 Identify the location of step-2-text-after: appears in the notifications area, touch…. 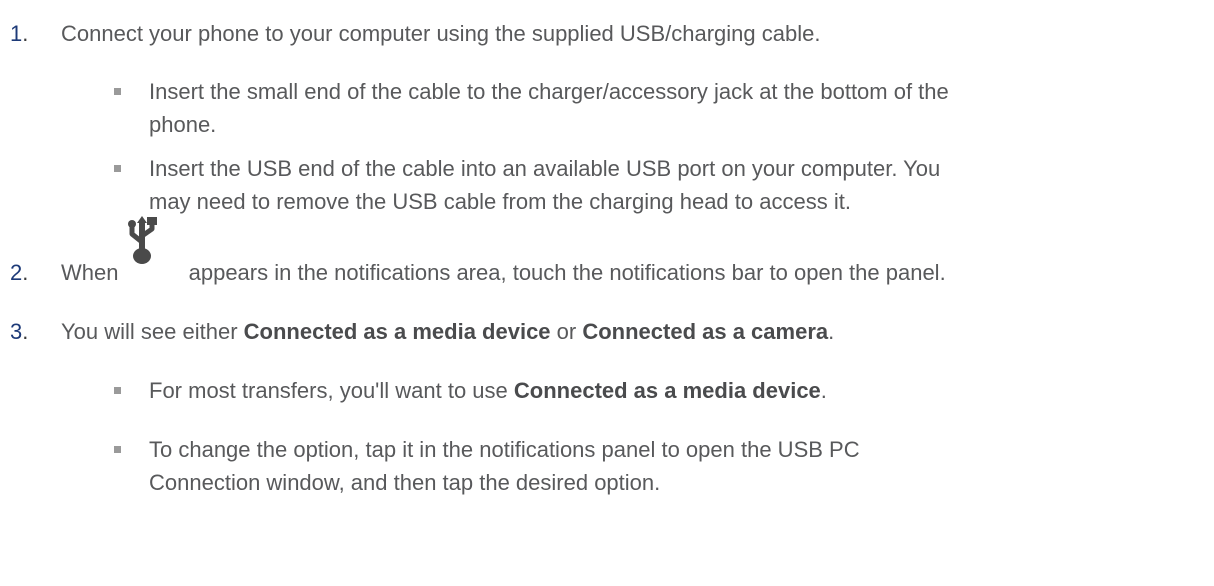
(567, 272).